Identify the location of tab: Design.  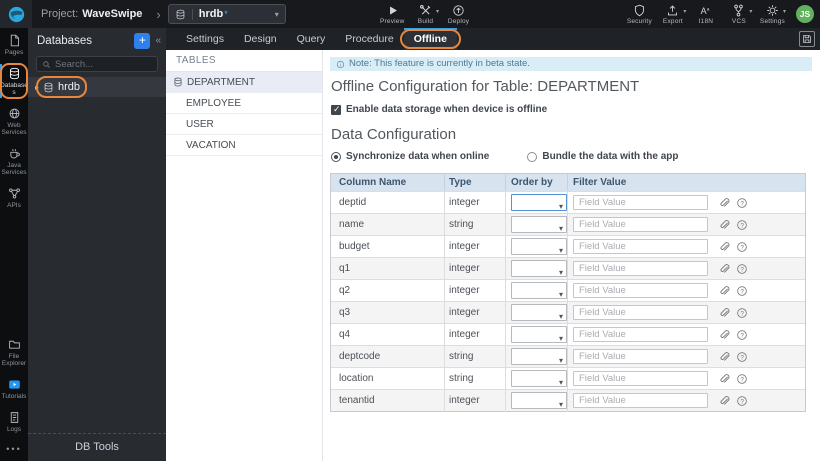
(260, 39).